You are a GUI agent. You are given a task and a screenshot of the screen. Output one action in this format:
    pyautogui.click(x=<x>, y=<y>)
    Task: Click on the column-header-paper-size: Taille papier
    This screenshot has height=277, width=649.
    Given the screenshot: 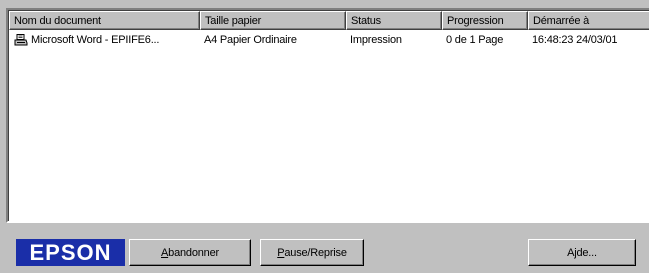 What is the action you would take?
    pyautogui.click(x=273, y=20)
    